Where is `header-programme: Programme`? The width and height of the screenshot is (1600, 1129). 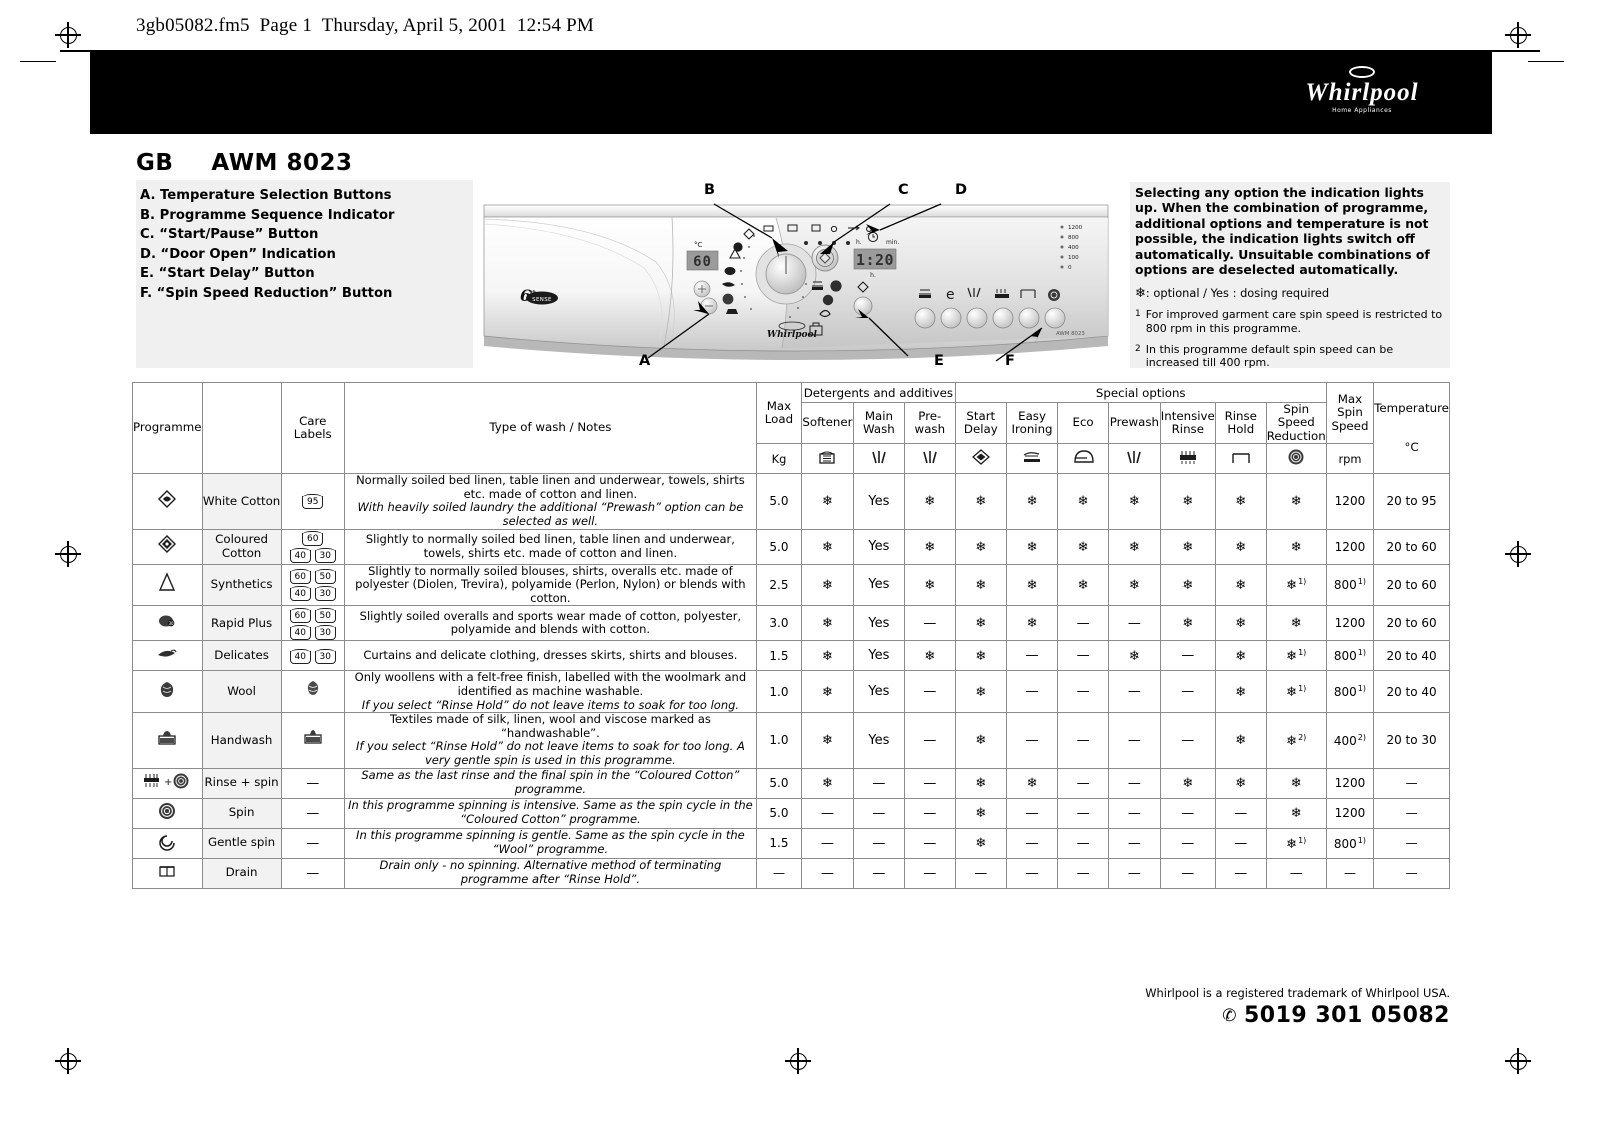 header-programme: Programme is located at coordinates (167, 428).